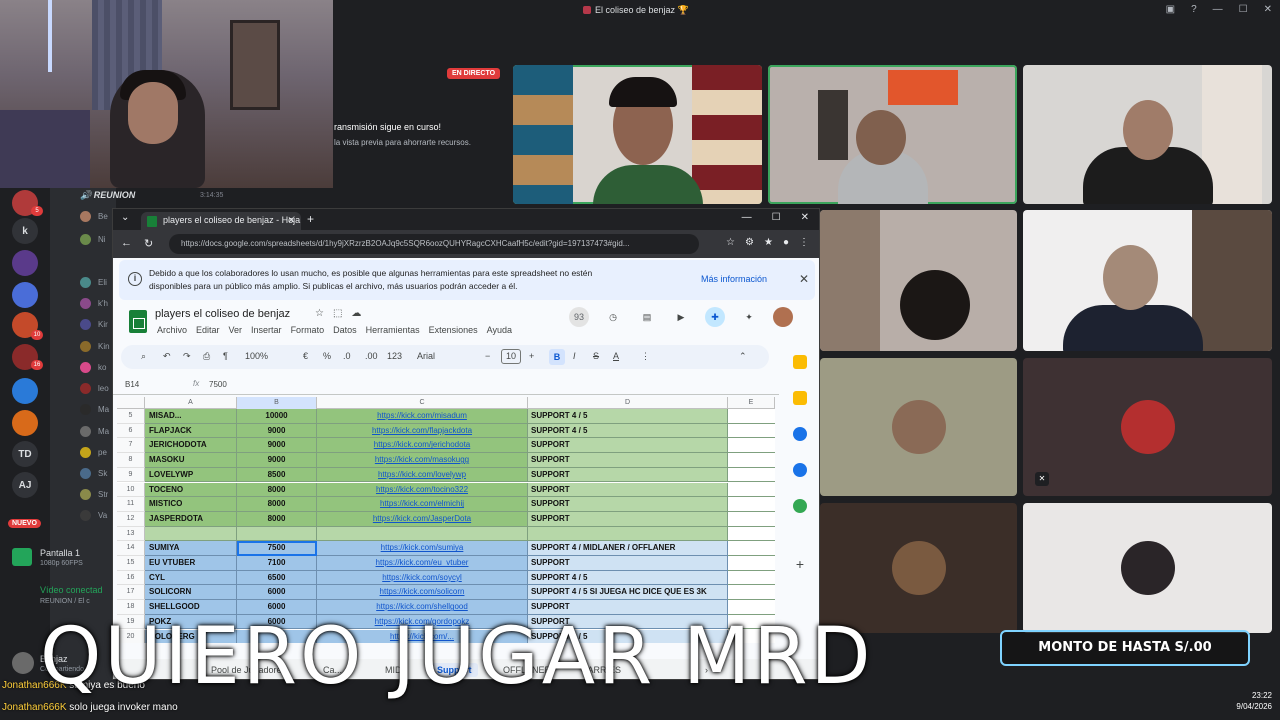 The height and width of the screenshot is (720, 1280). What do you see at coordinates (131, 593) in the screenshot?
I see `row-number: 17` at bounding box center [131, 593].